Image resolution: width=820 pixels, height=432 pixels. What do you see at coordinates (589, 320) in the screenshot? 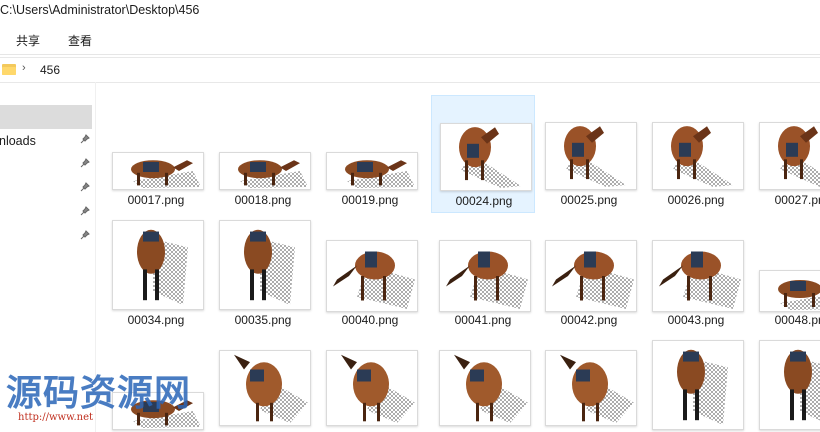
I see `file-name: 00042.png` at bounding box center [589, 320].